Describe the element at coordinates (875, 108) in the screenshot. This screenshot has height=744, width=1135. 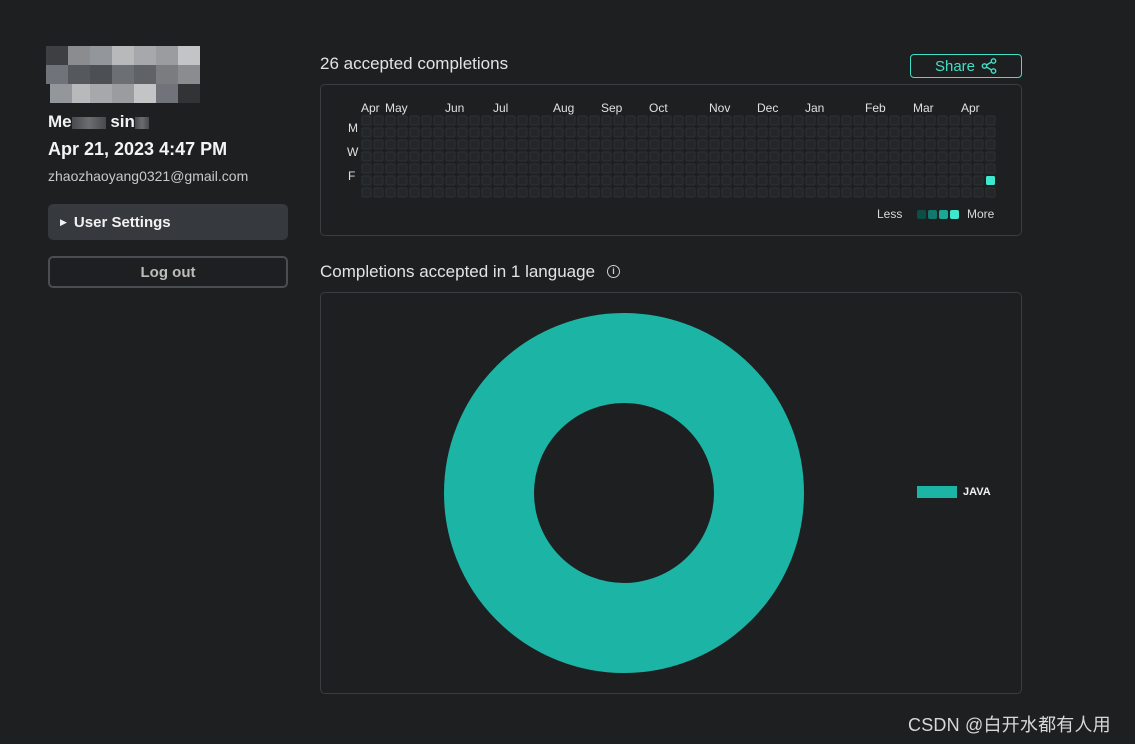
I see `month-label: Feb` at that location.